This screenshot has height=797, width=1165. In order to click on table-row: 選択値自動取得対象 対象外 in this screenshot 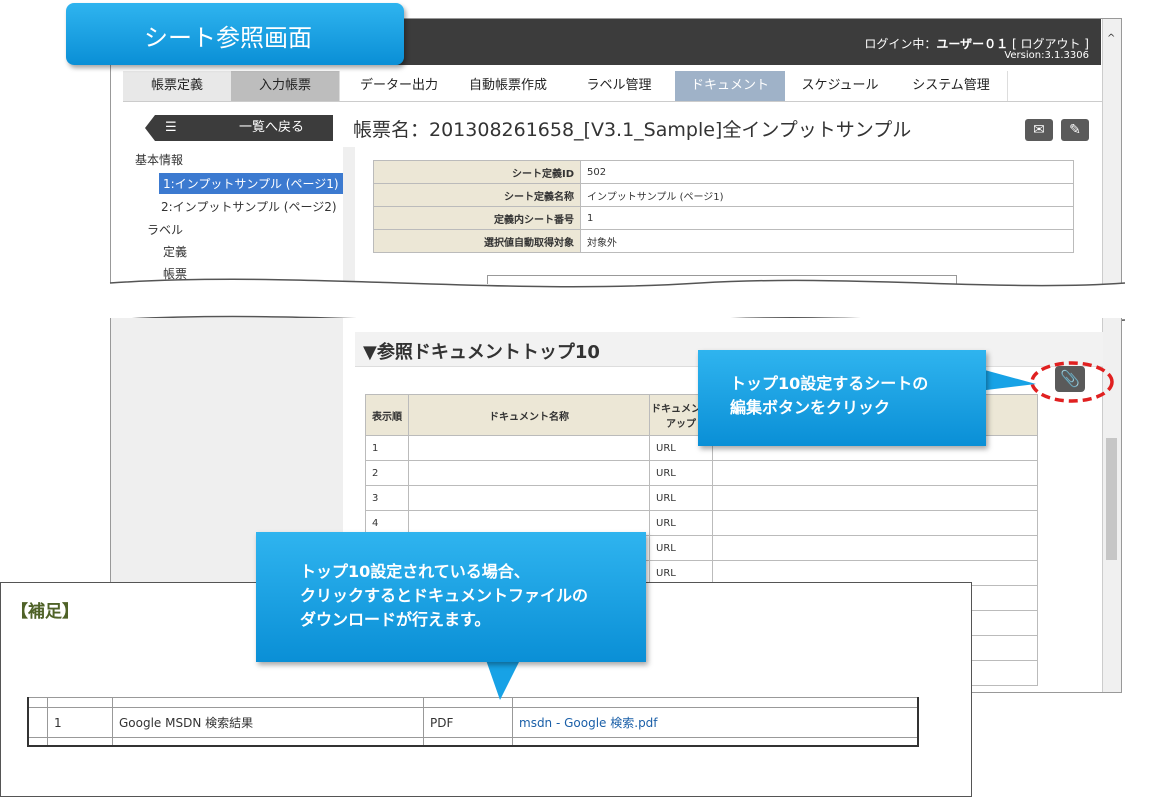, I will do `click(723, 241)`.